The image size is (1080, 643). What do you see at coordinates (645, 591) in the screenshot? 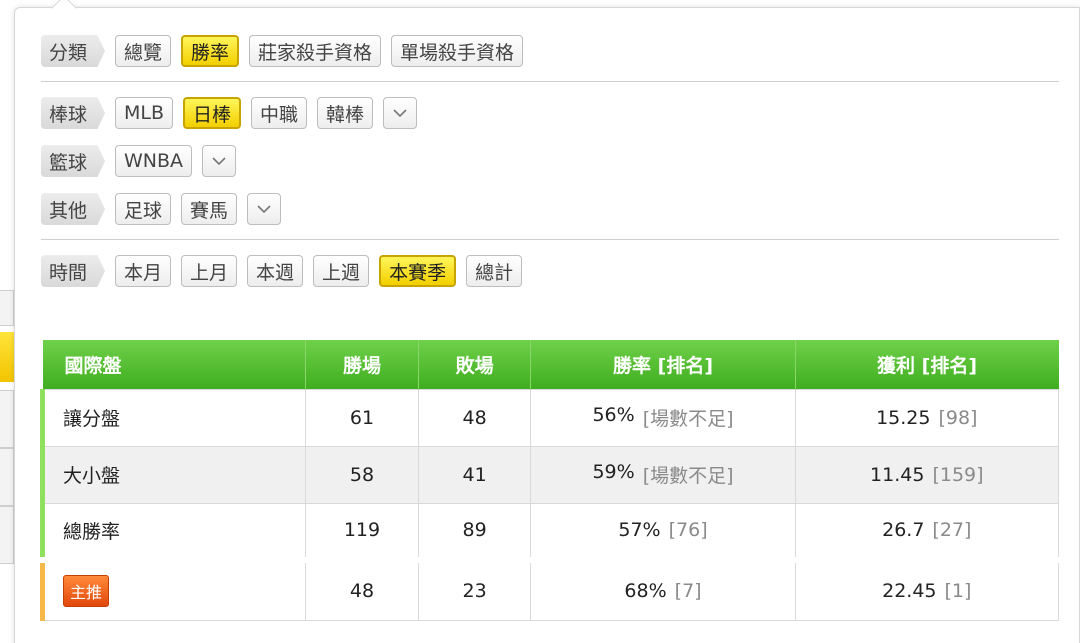
I see `winrate-value: 68%` at bounding box center [645, 591].